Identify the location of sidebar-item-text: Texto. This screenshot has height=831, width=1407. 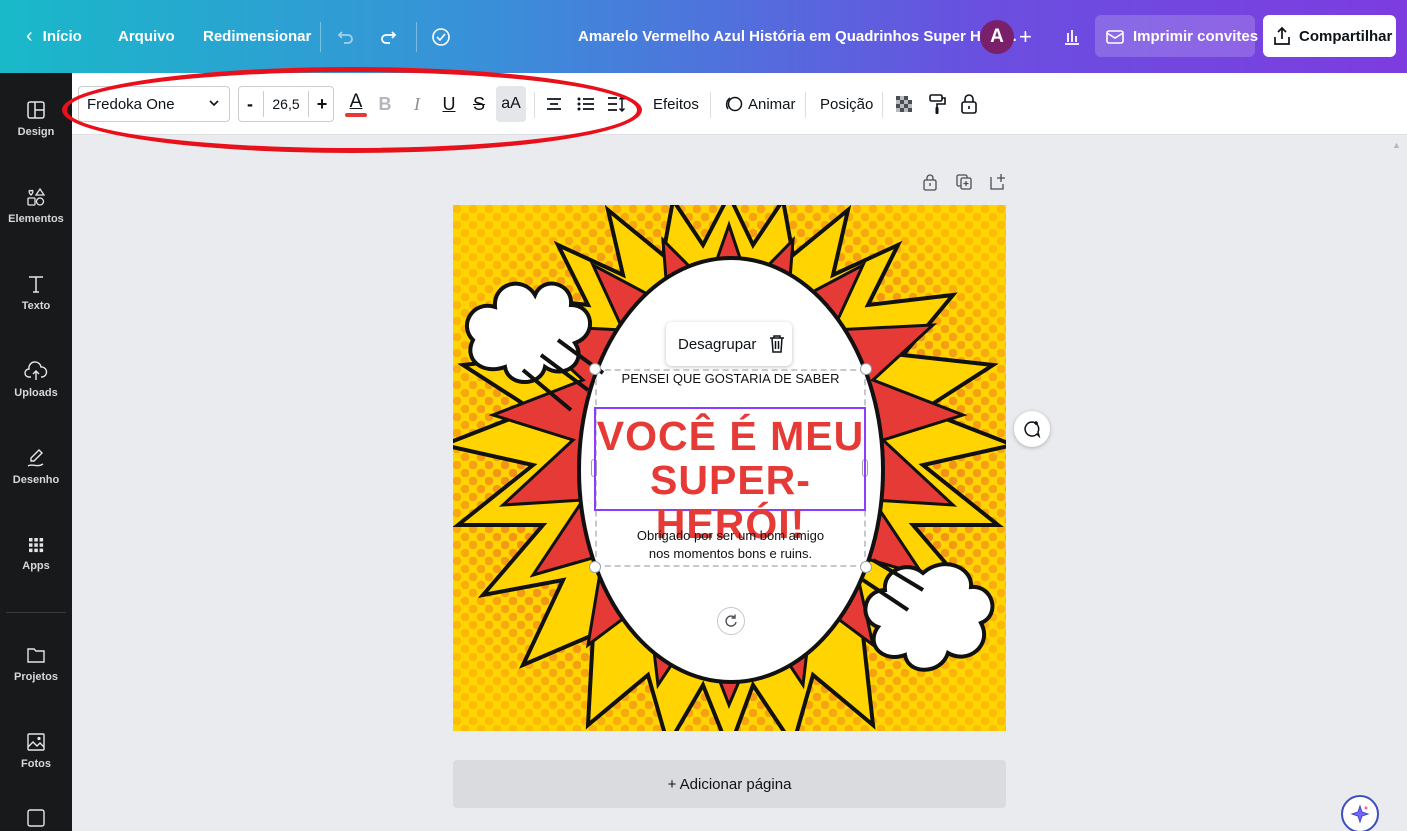
(36, 292).